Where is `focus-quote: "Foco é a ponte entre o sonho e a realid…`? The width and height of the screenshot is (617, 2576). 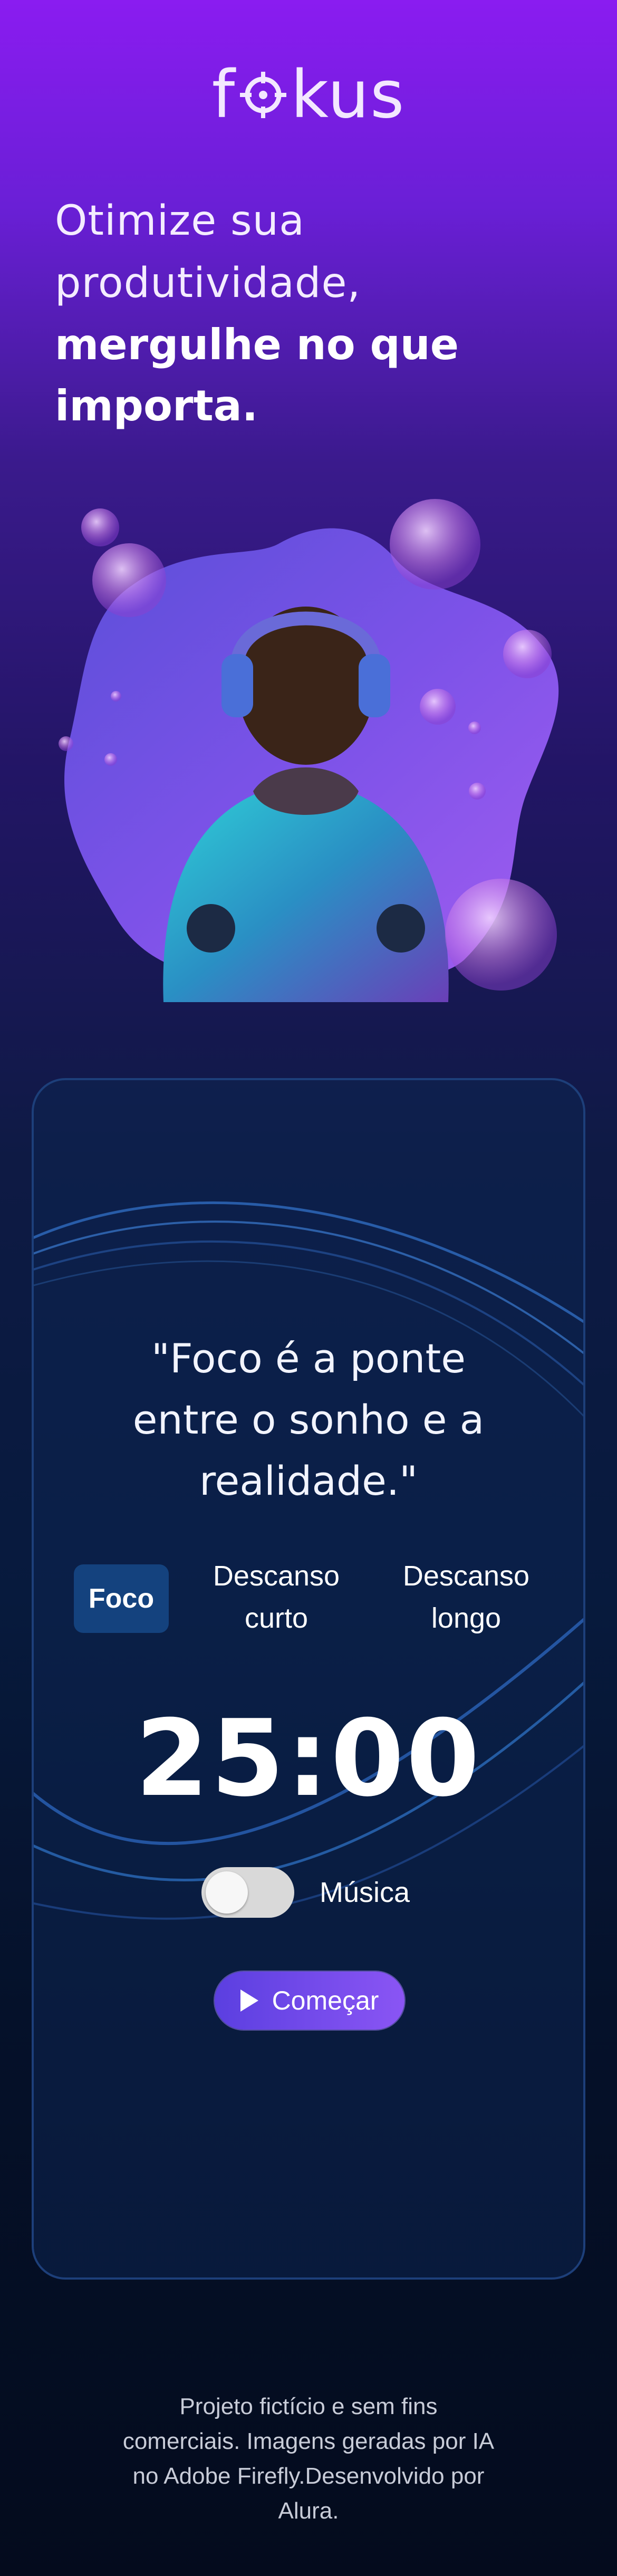
focus-quote: "Foco é a ponte entre o sonho e a realid… is located at coordinates (308, 1420).